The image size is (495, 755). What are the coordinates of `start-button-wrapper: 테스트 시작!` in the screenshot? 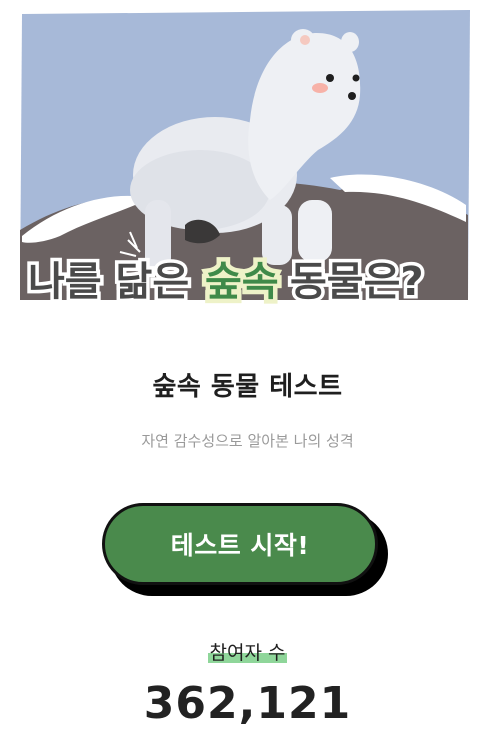 It's located at (247, 551).